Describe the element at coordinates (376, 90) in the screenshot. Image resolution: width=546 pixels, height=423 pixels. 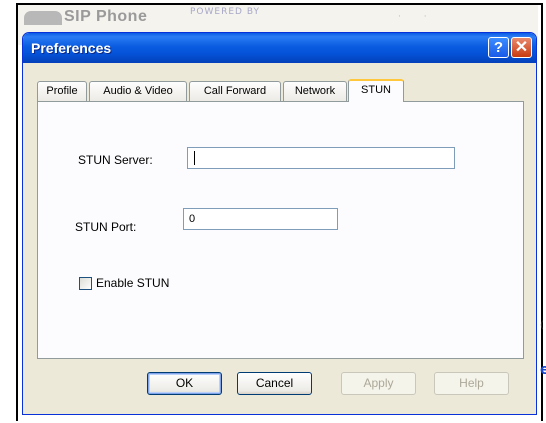
I see `tab-stun: STUN` at that location.